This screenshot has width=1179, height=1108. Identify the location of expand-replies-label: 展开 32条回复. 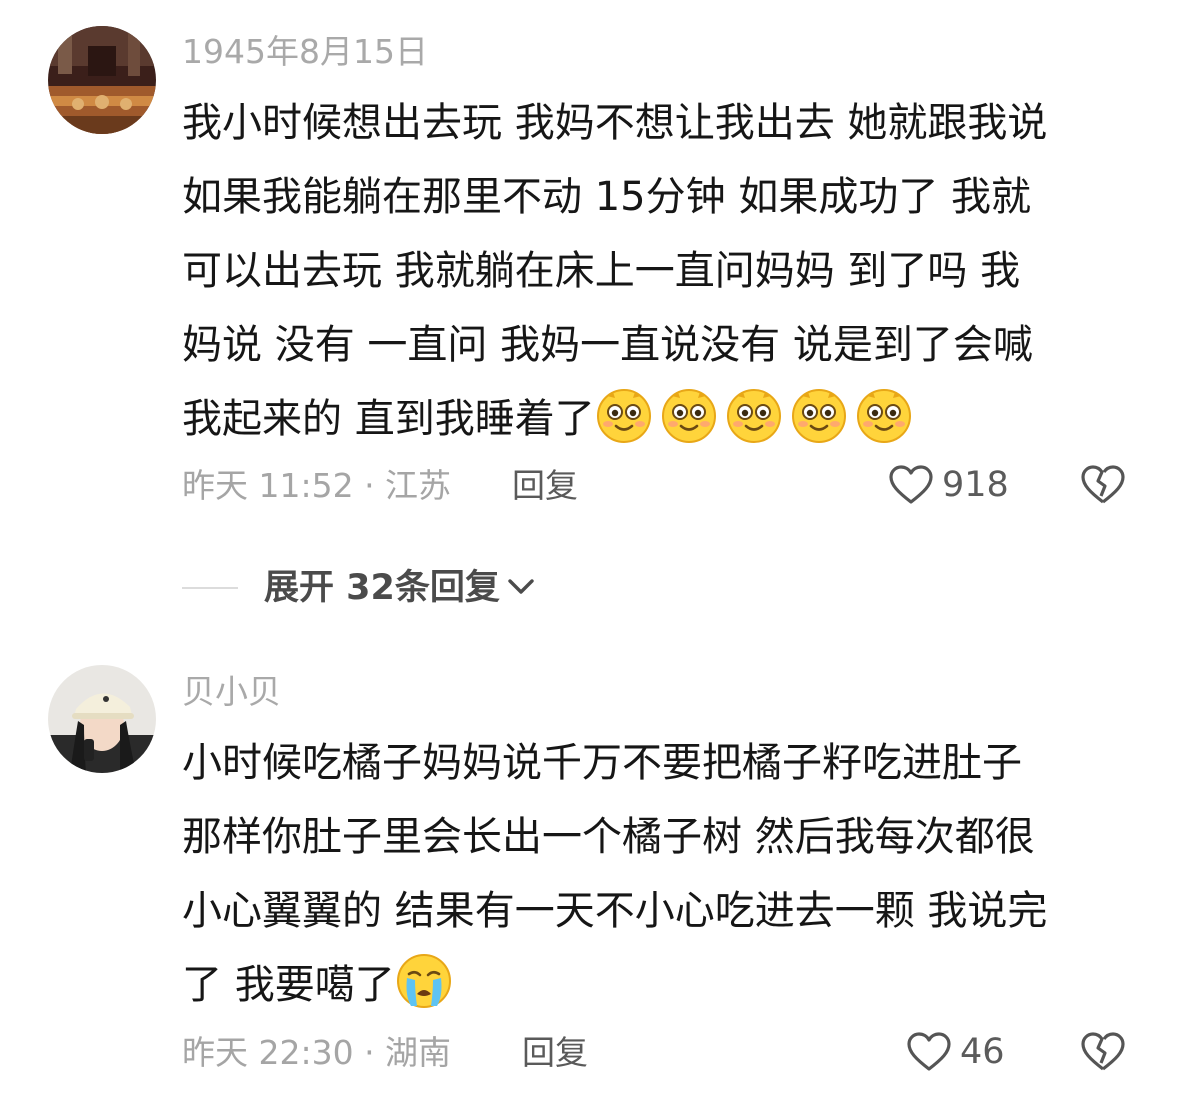
(382, 588).